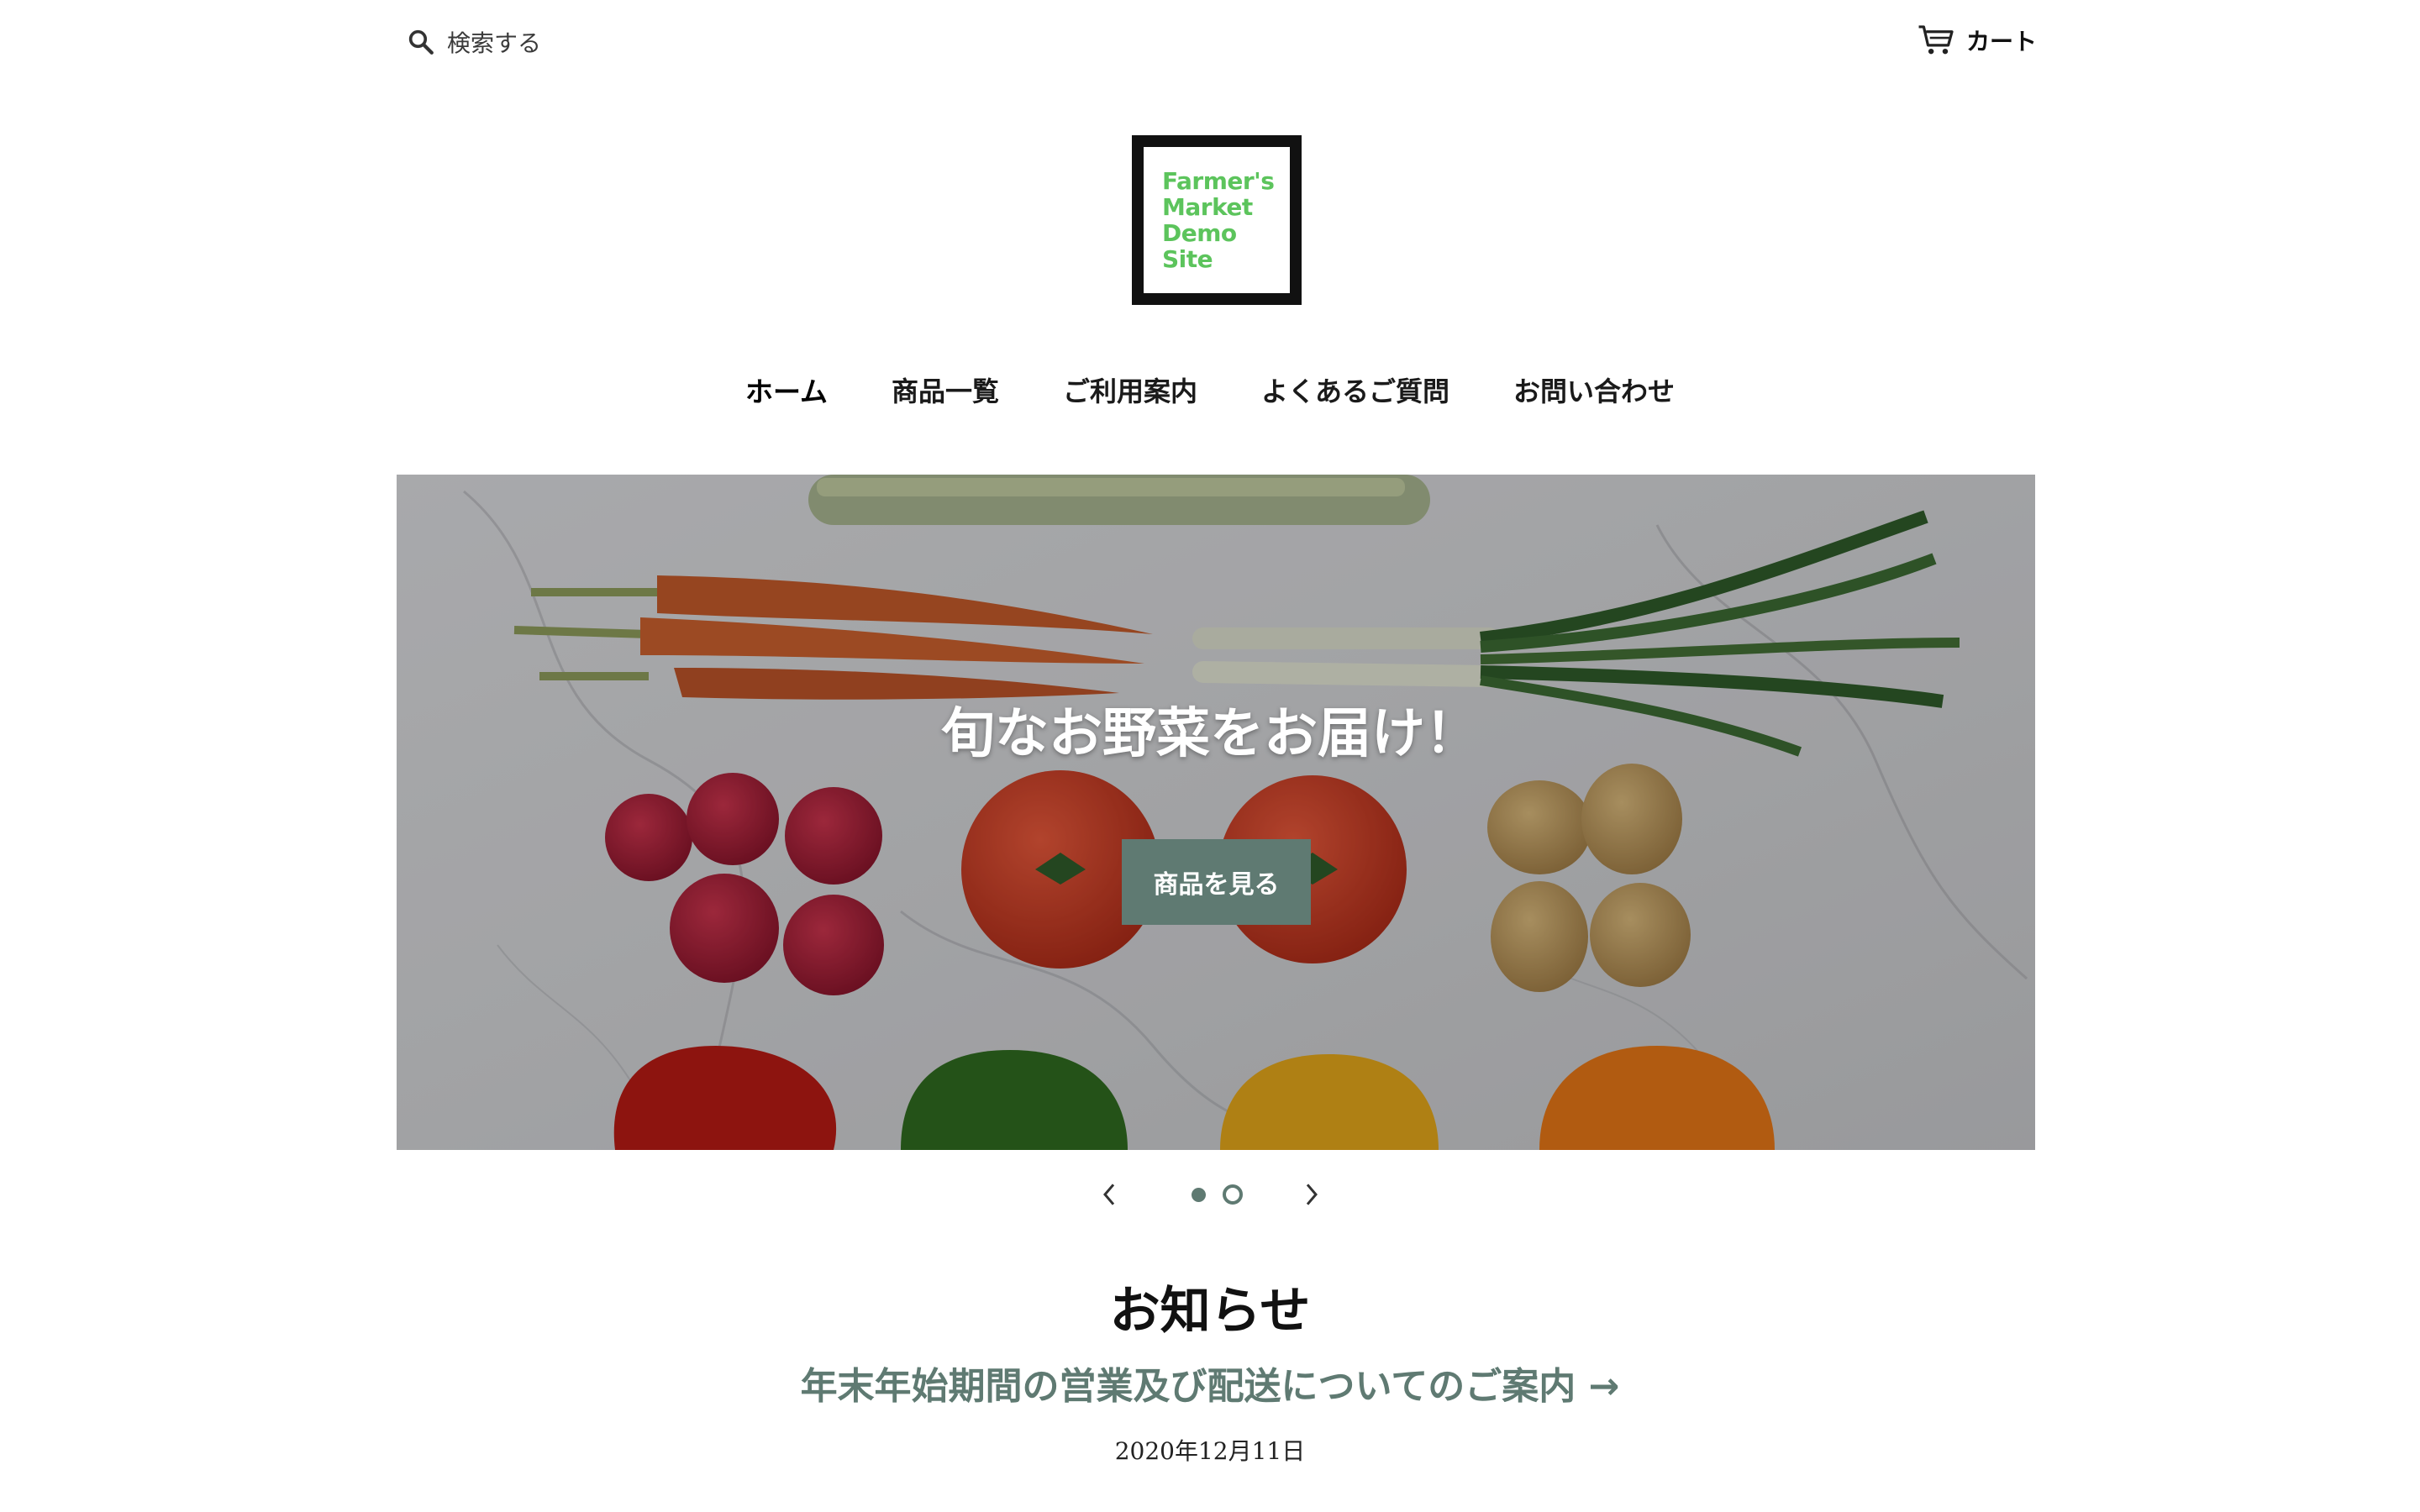 The width and height of the screenshot is (2420, 1512). I want to click on search-field: 検索する, so click(474, 42).